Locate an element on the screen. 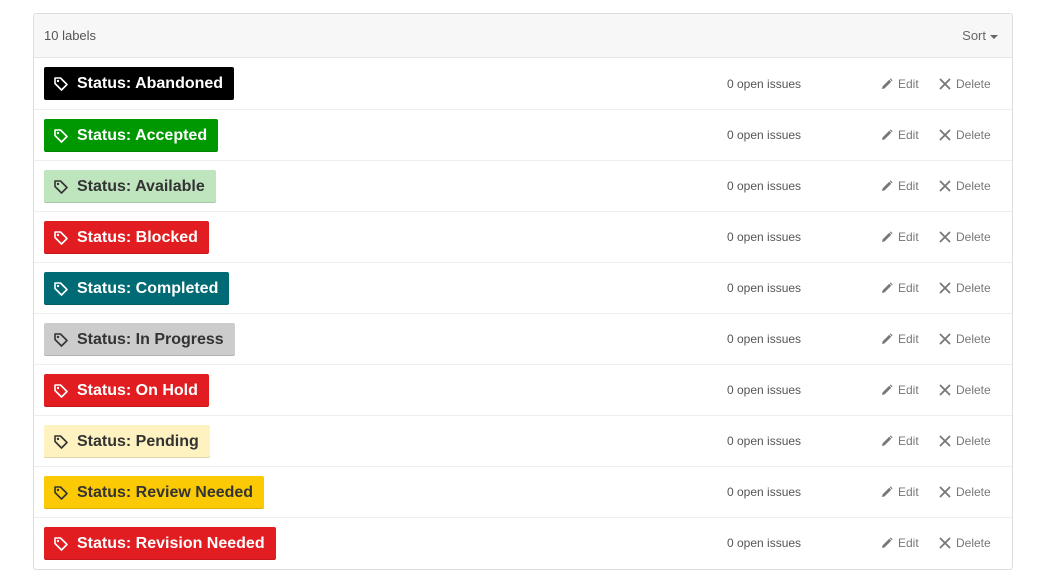 The height and width of the screenshot is (586, 1042). sort-button: Sort is located at coordinates (980, 35).